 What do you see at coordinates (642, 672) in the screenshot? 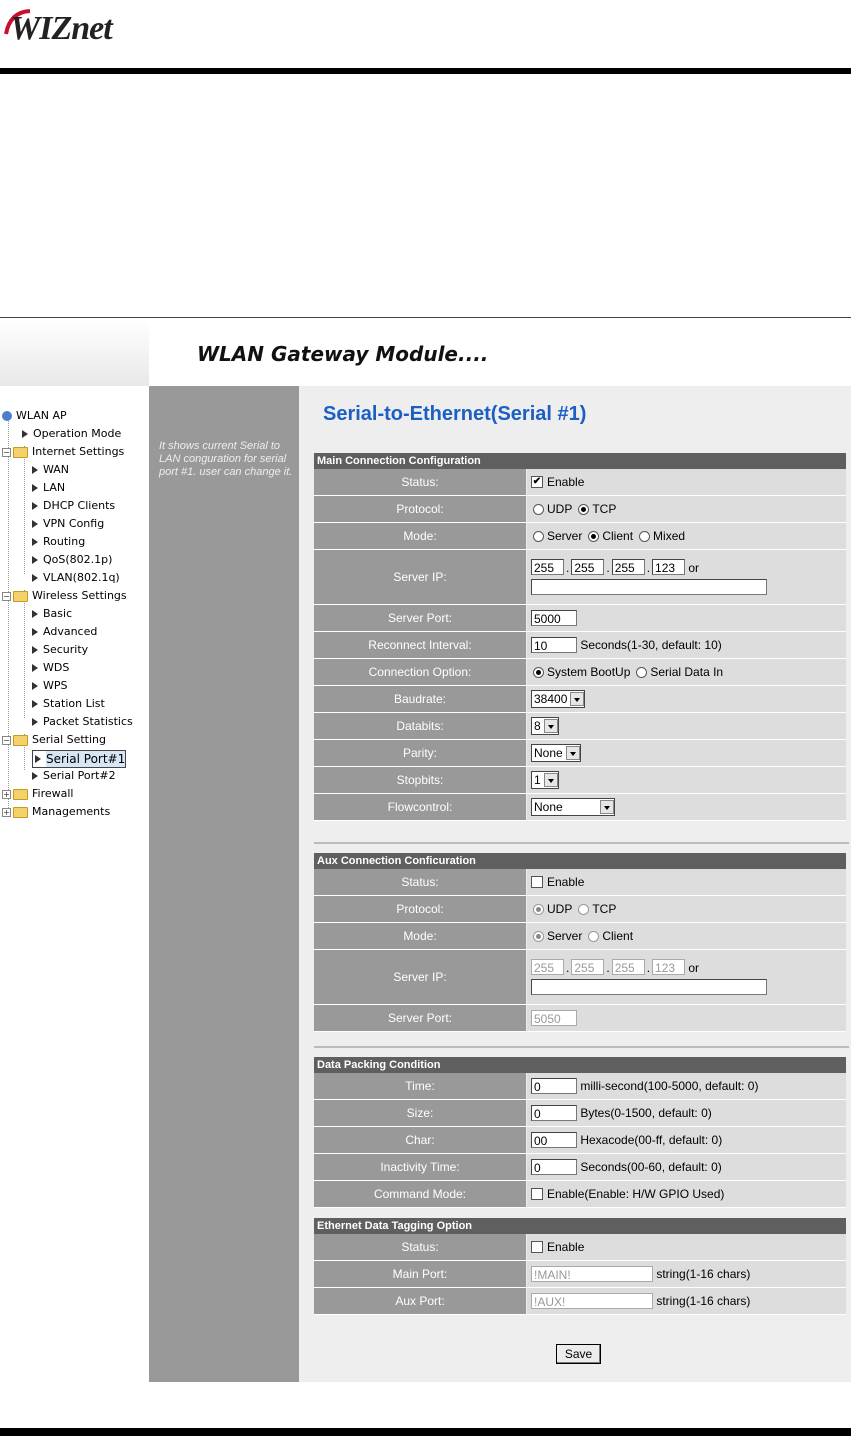
I see `conn-serial-data-radio` at bounding box center [642, 672].